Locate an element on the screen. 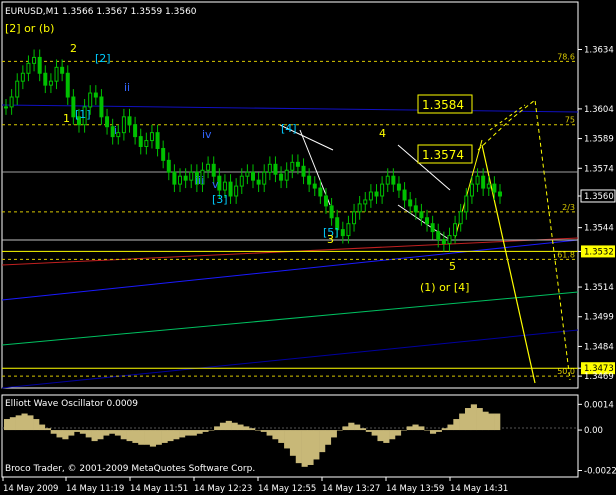  boxed-price-label: 1.3584 is located at coordinates (443, 105).